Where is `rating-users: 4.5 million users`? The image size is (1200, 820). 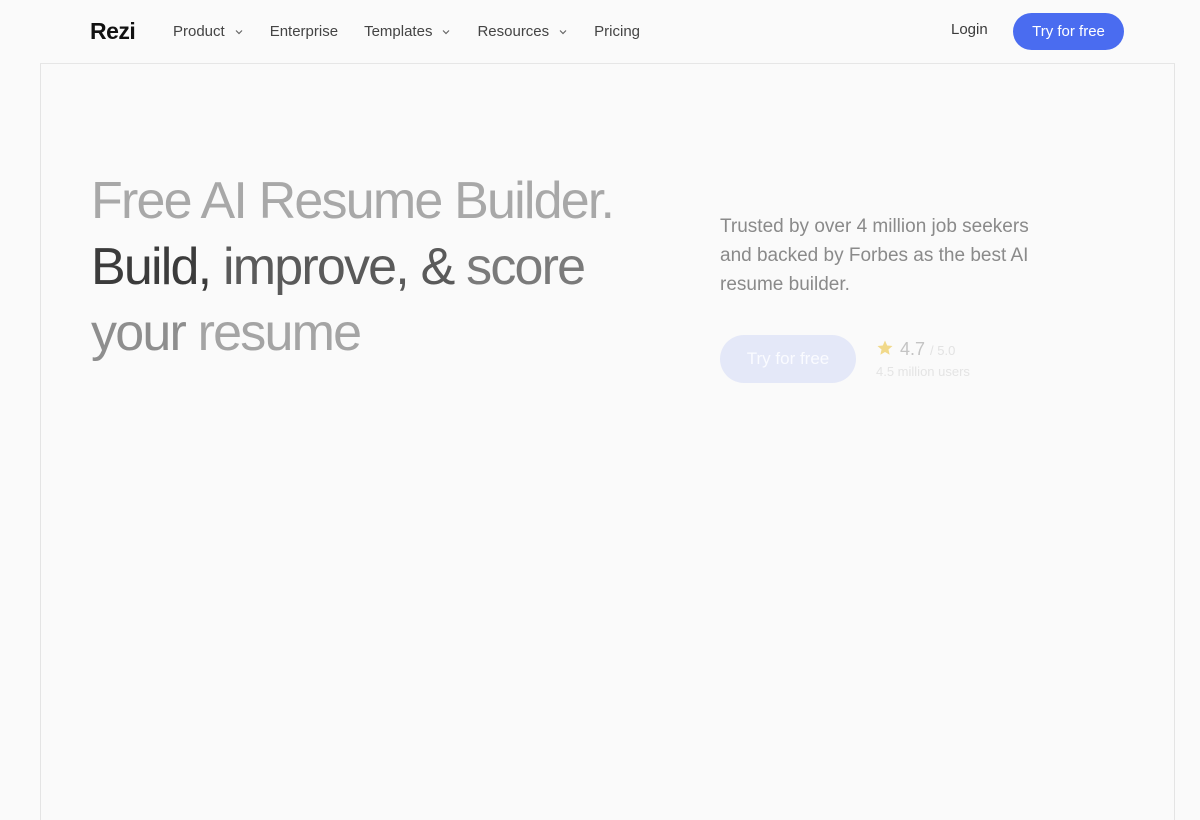 rating-users: 4.5 million users is located at coordinates (923, 371).